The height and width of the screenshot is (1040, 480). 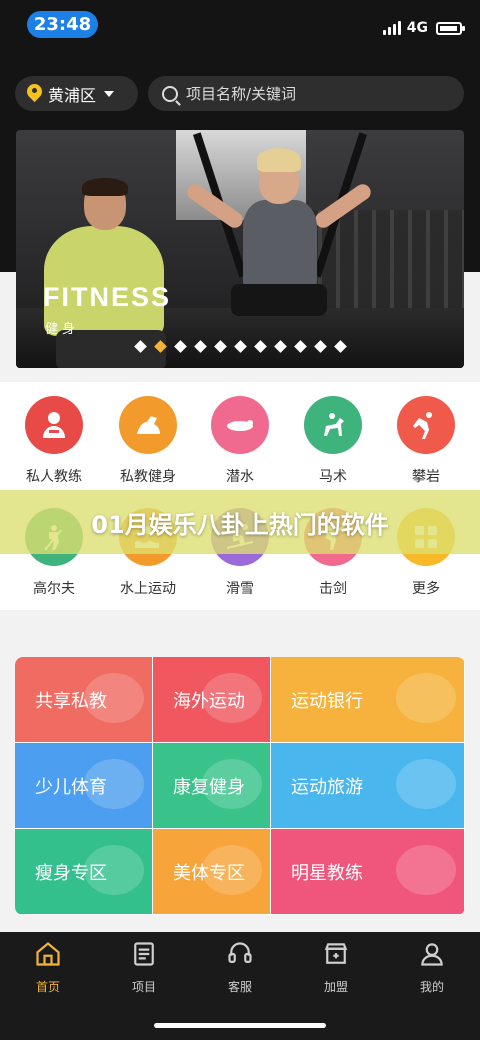 What do you see at coordinates (368, 700) in the screenshot?
I see `service-tile: 运动银行` at bounding box center [368, 700].